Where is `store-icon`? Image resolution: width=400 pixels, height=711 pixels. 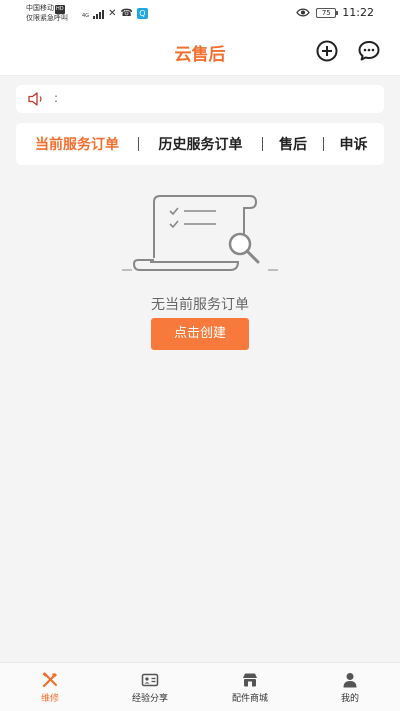 store-icon is located at coordinates (250, 680).